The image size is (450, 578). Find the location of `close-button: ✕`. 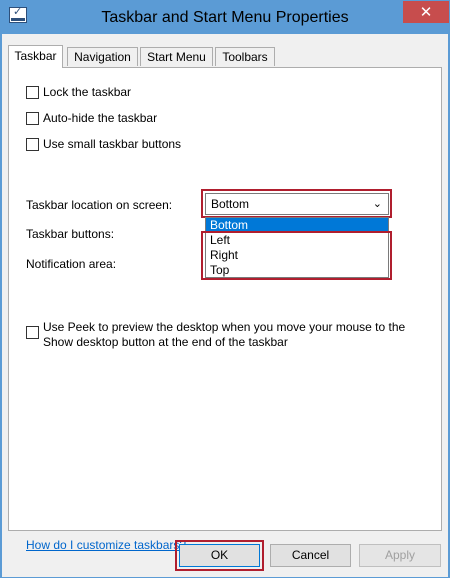

close-button: ✕ is located at coordinates (426, 12).